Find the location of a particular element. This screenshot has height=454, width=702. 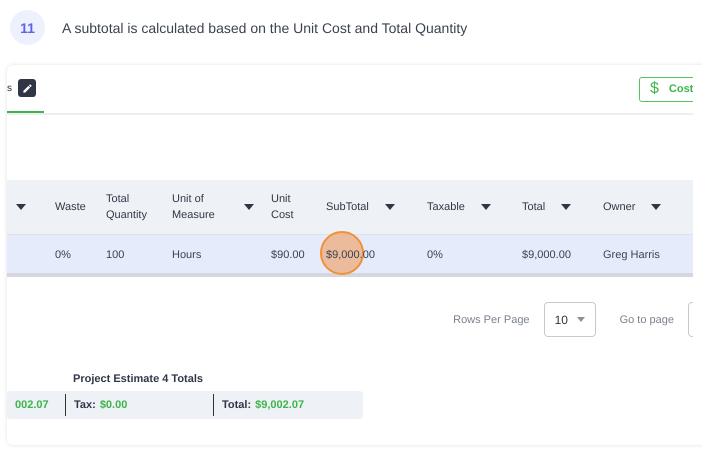

table-cell: $9,000.00 is located at coordinates (546, 255).